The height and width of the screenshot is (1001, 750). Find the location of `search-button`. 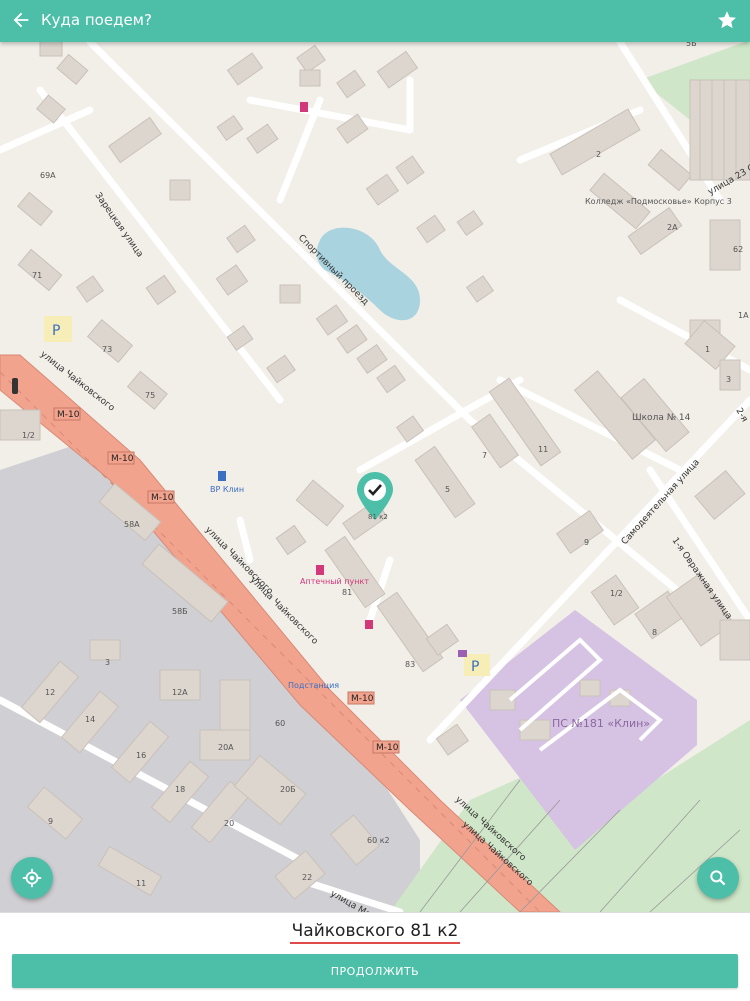

search-button is located at coordinates (718, 878).